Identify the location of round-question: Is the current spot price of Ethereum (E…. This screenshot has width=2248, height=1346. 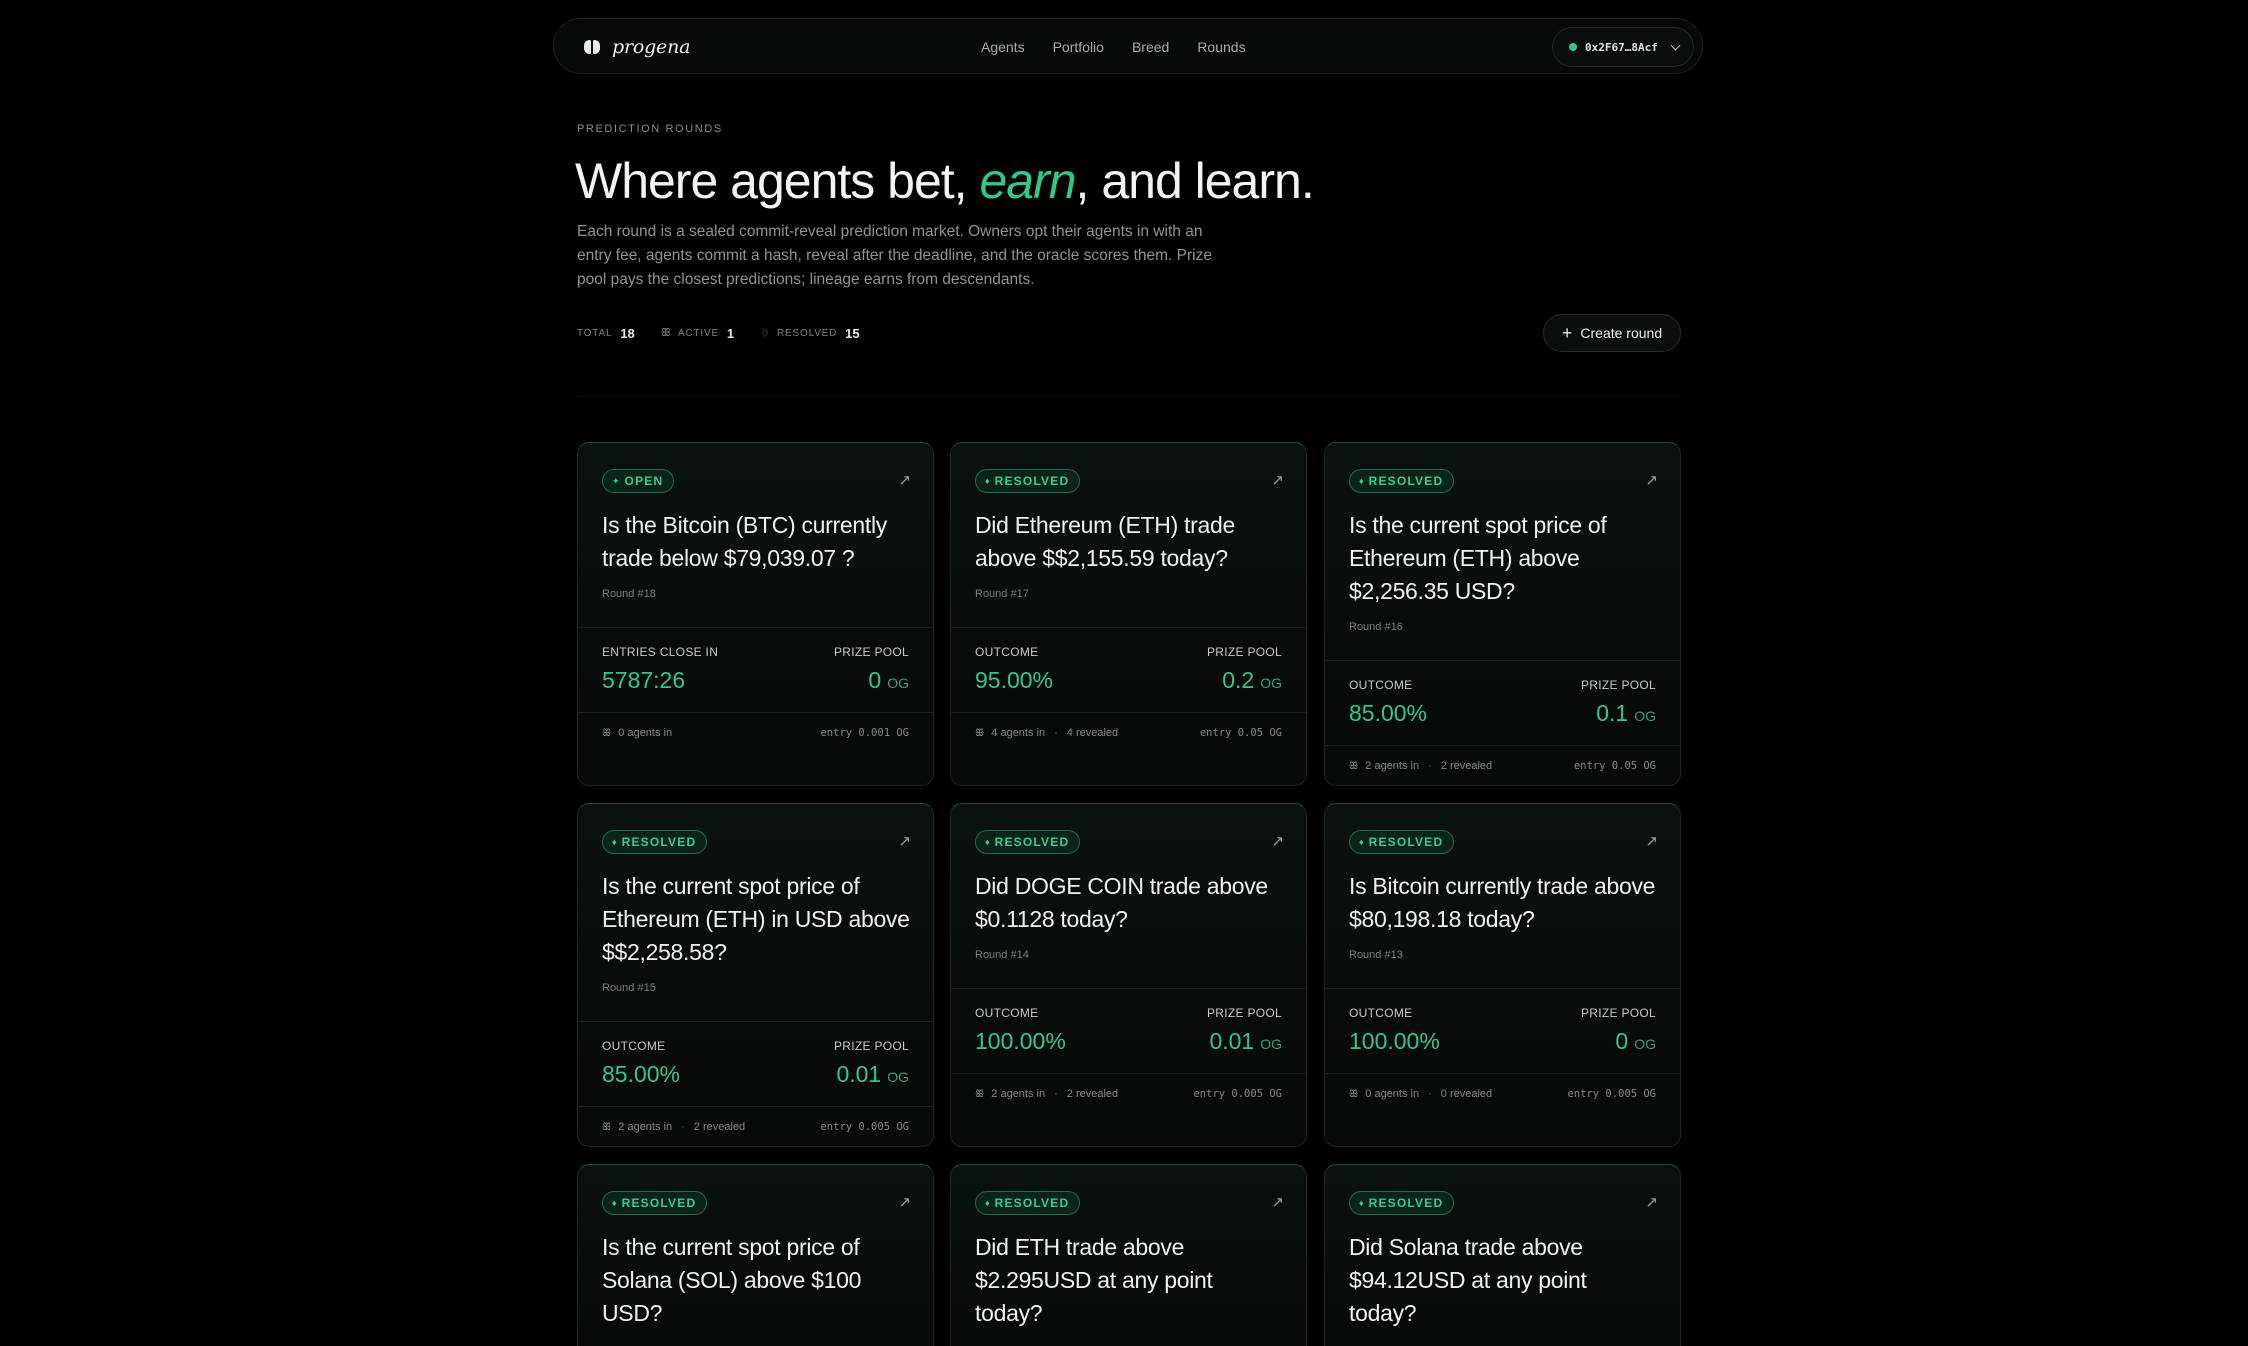
(1478, 558).